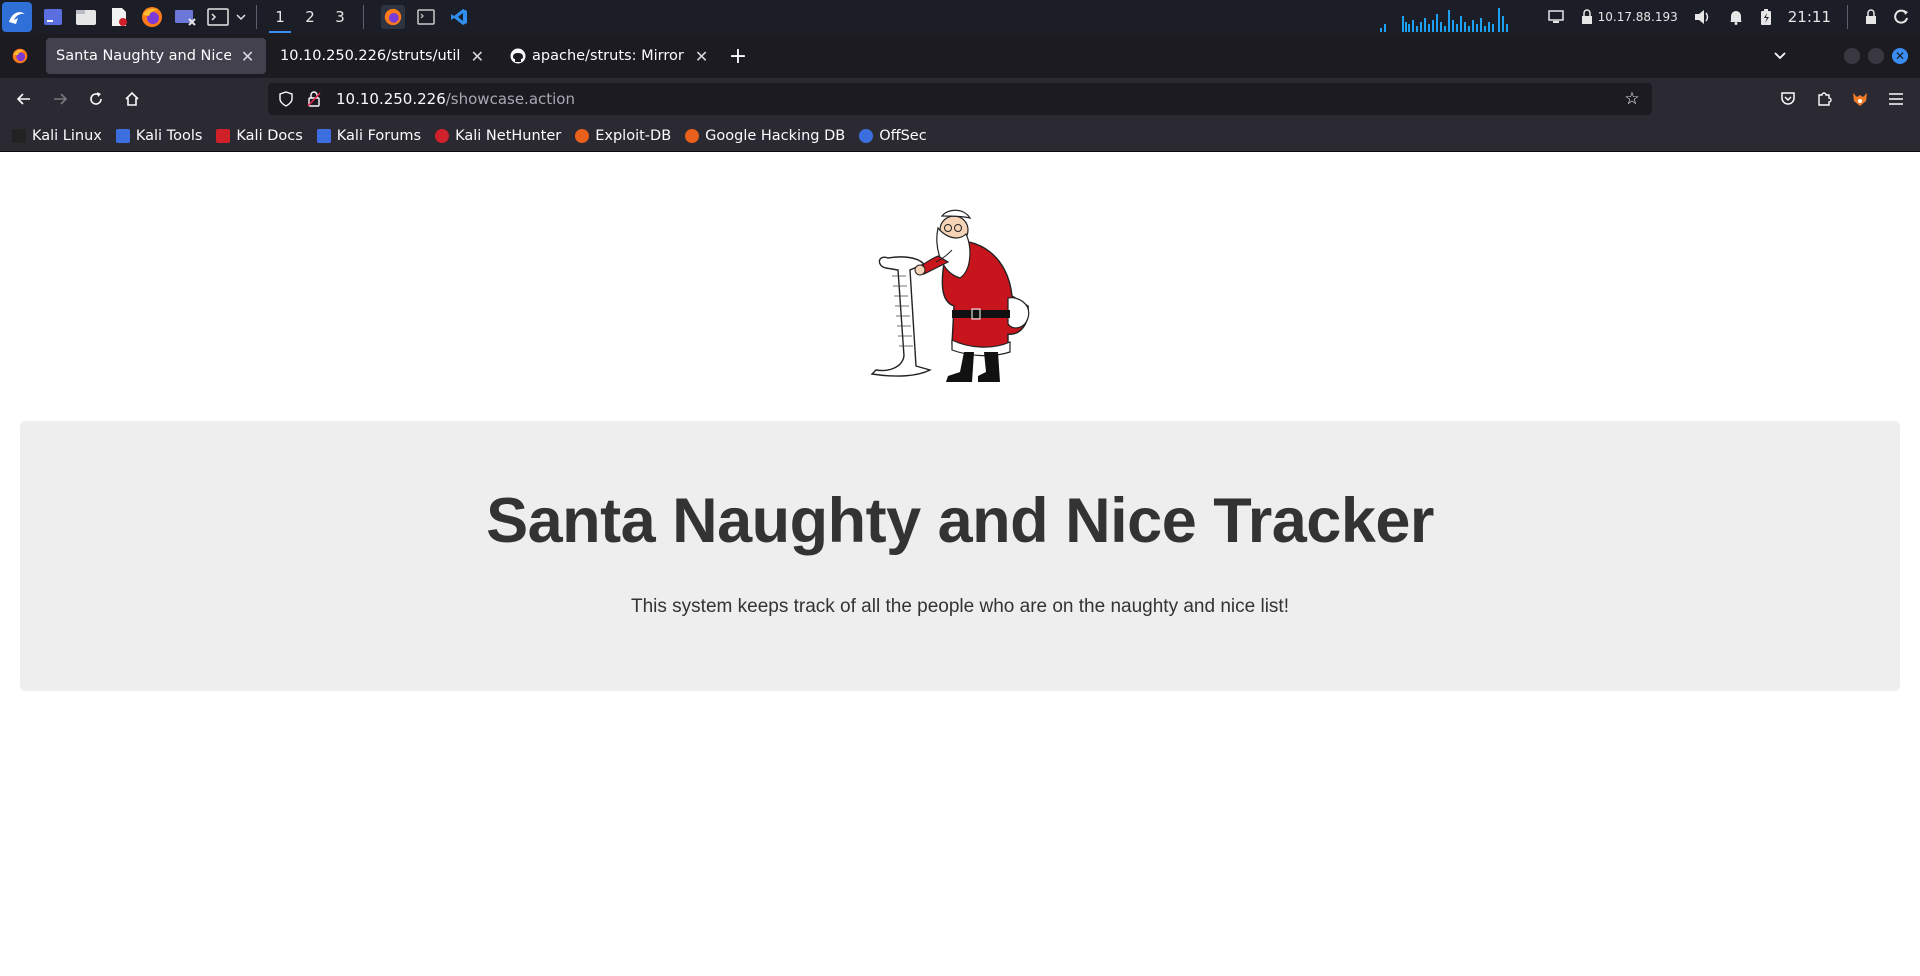 The width and height of the screenshot is (1920, 976). Describe the element at coordinates (96, 99) in the screenshot. I see `reload-button` at that location.